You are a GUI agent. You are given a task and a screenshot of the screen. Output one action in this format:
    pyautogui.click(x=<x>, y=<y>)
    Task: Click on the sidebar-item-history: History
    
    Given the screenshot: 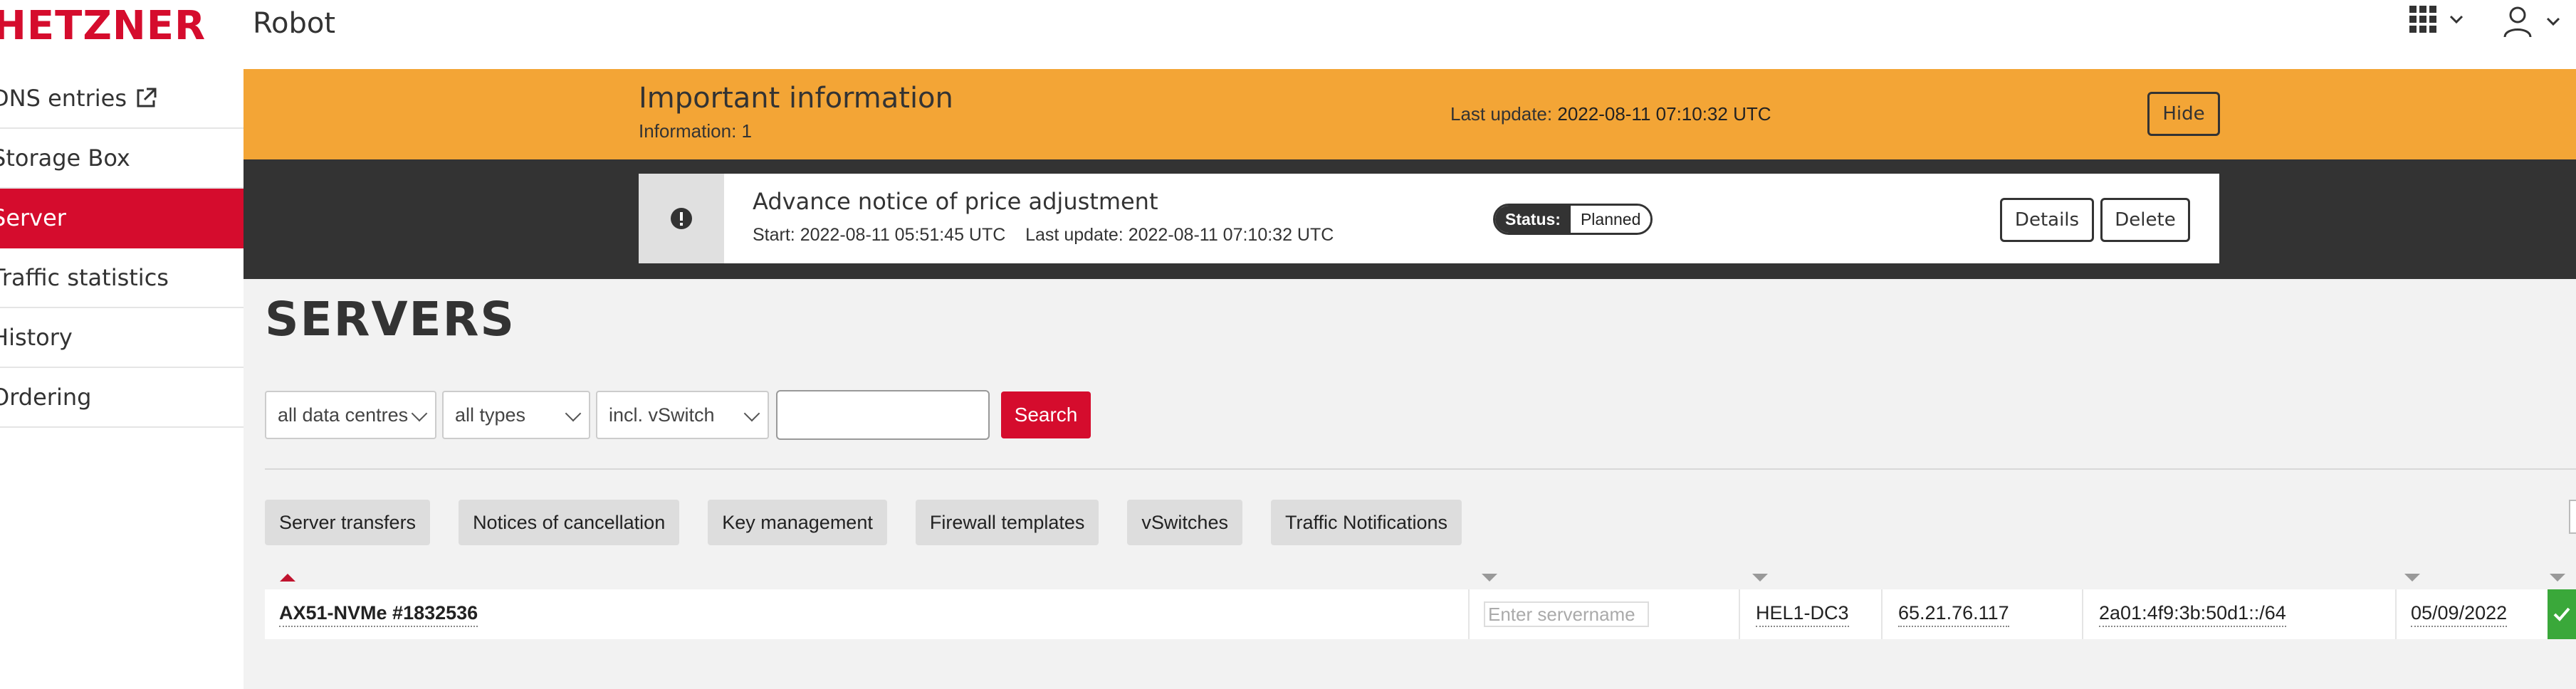 What is the action you would take?
    pyautogui.click(x=122, y=338)
    